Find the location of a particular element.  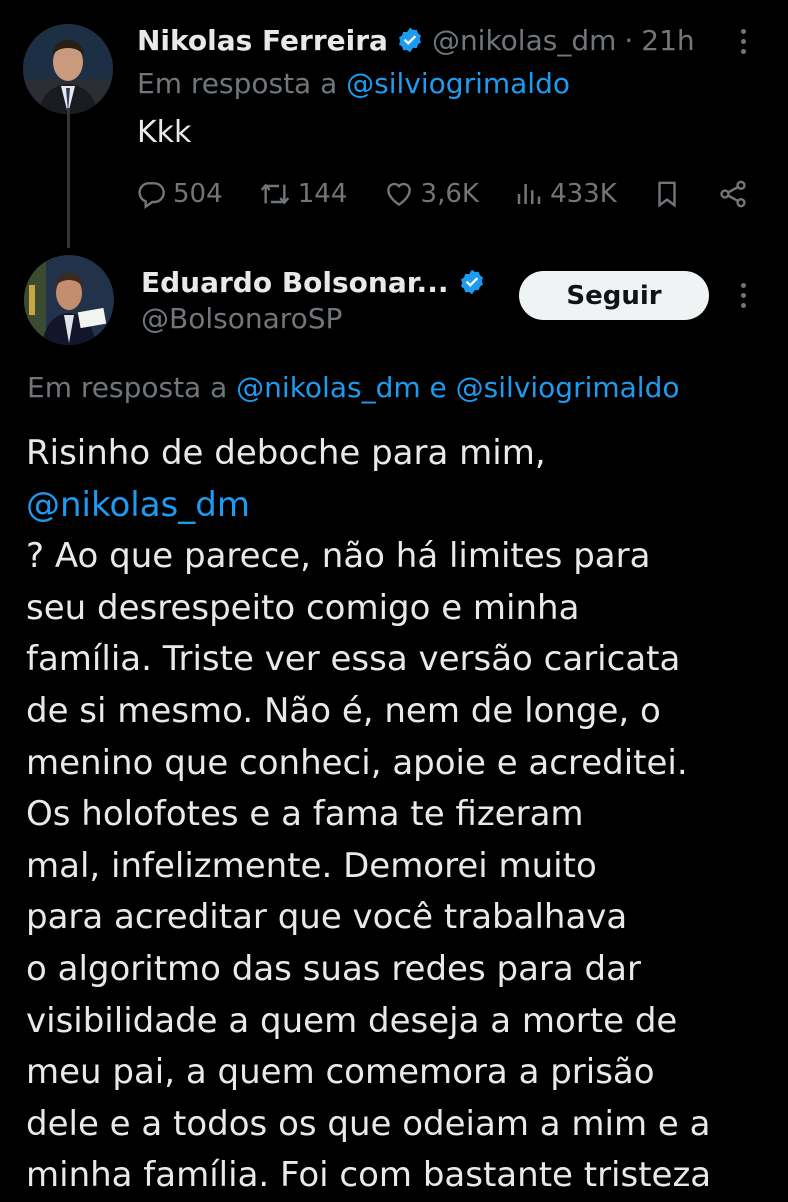

avatar-eduardo is located at coordinates (69, 300).